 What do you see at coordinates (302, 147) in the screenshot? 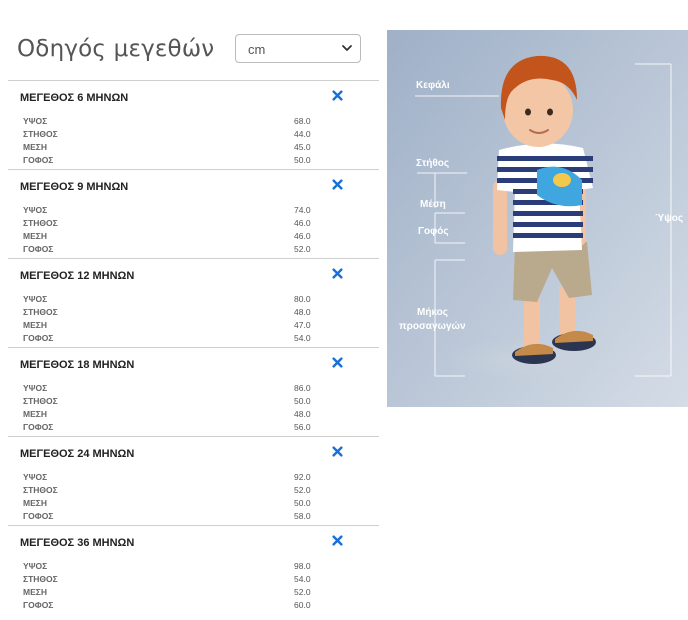
I see `measurement-value: 45.0` at bounding box center [302, 147].